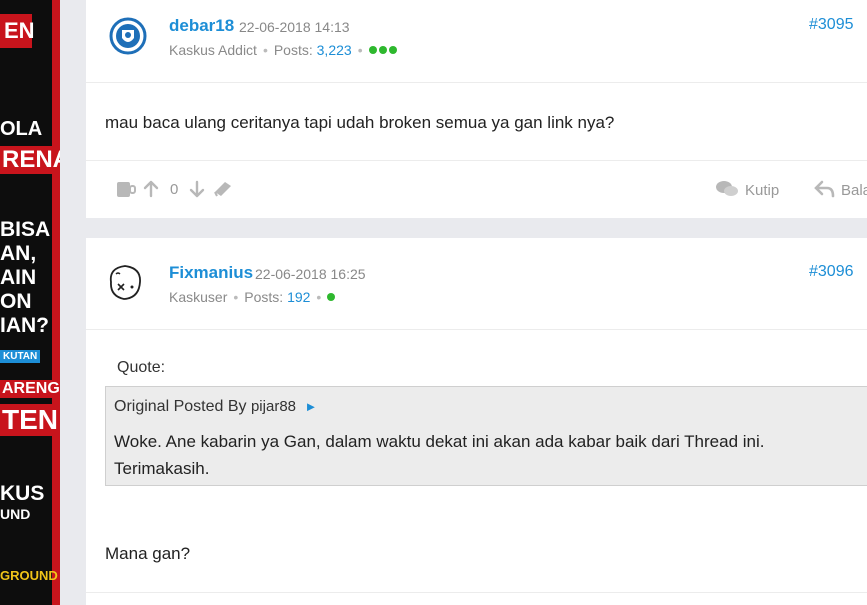 The image size is (867, 605). Describe the element at coordinates (141, 367) in the screenshot. I see `quote-label: Quote:` at that location.